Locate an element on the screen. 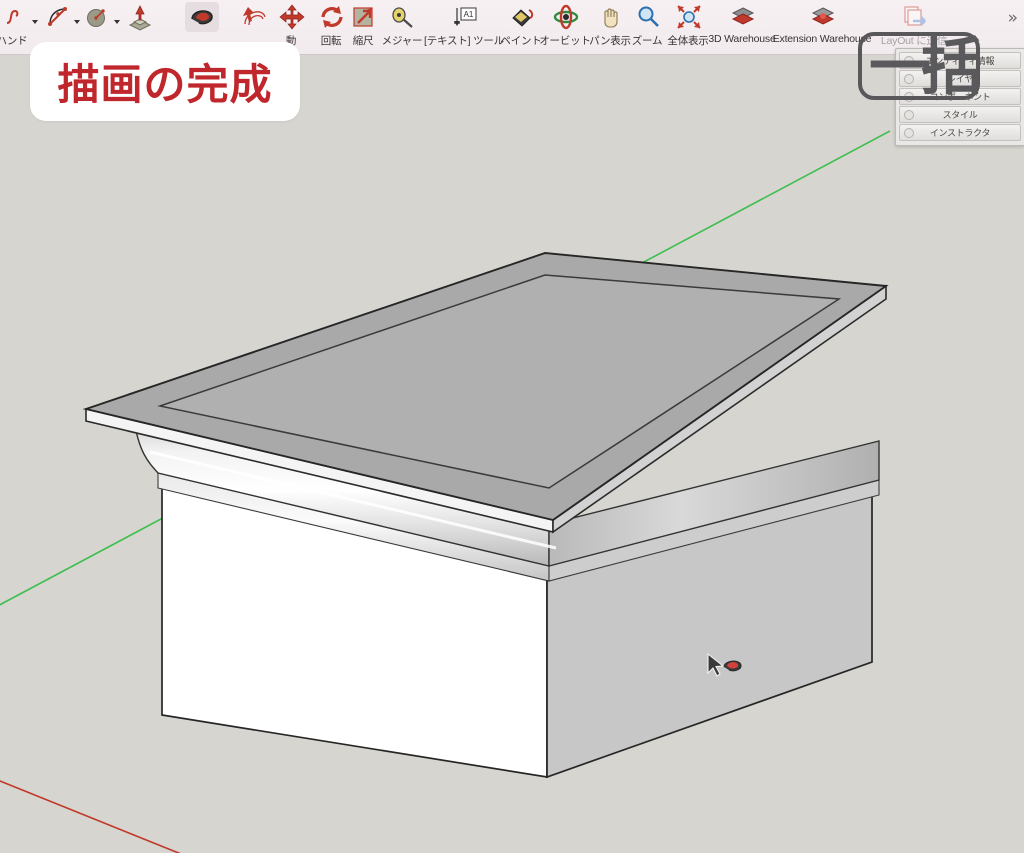  tray-item-label: コンポーネント is located at coordinates (960, 97).